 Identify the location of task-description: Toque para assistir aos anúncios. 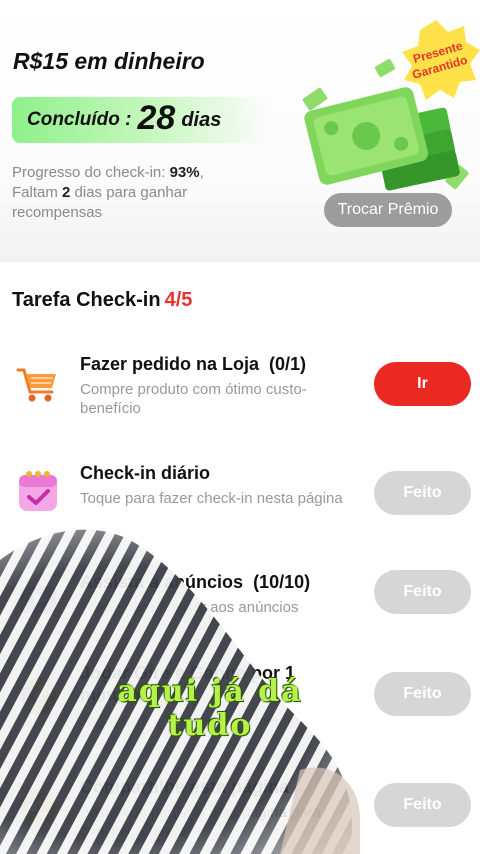
(189, 607).